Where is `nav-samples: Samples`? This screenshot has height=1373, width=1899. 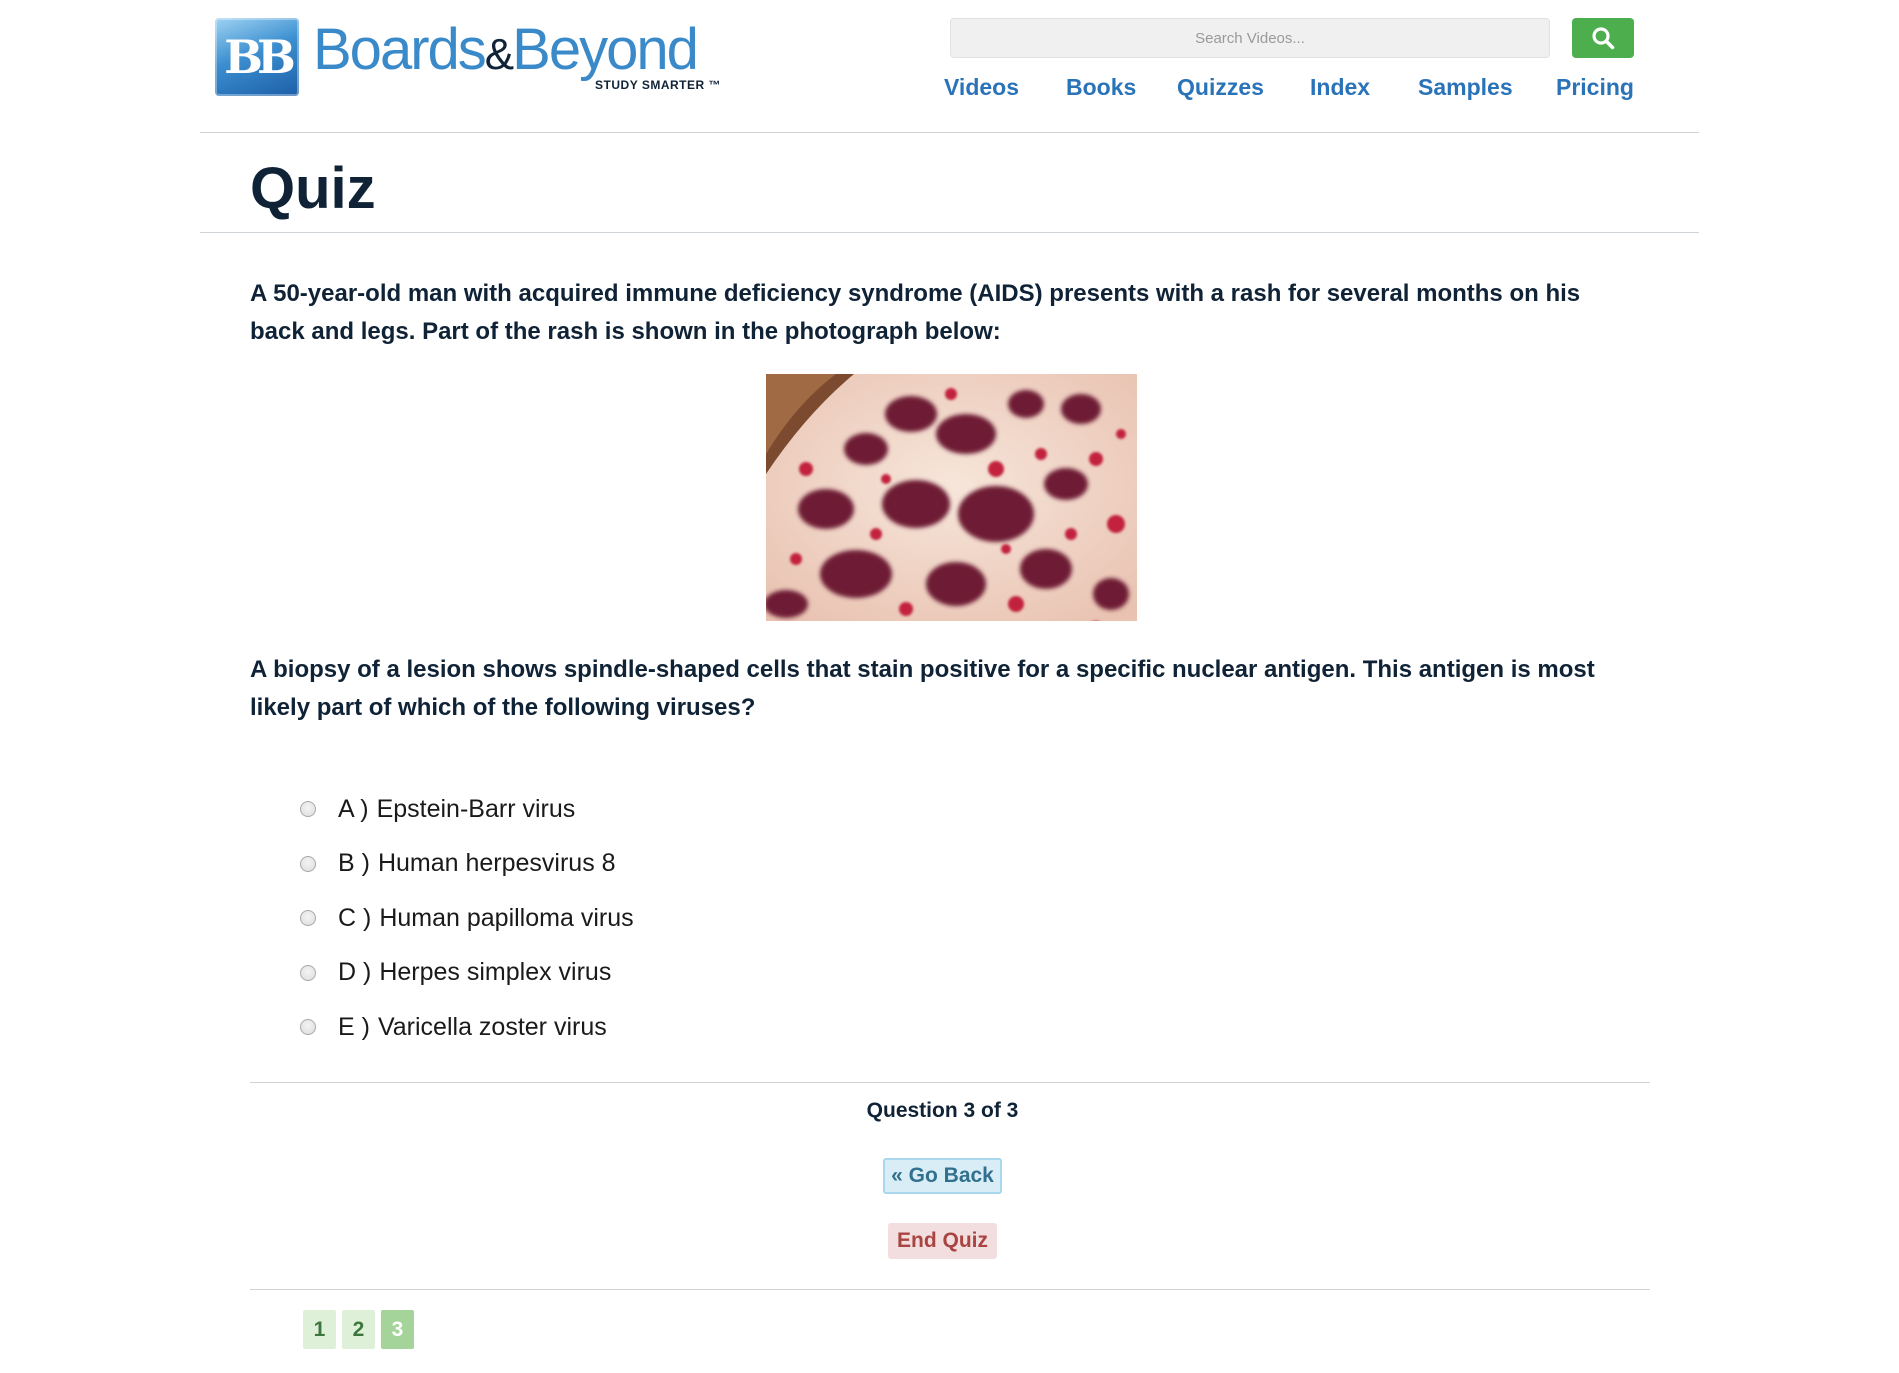
nav-samples: Samples is located at coordinates (1465, 87).